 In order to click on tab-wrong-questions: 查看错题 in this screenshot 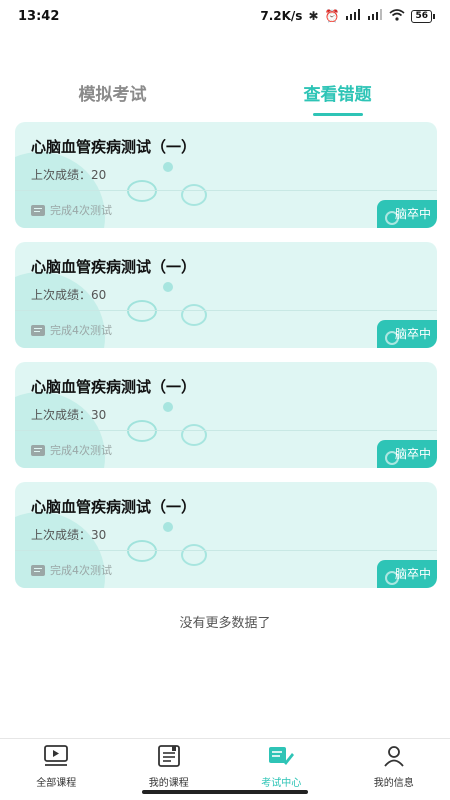, I will do `click(338, 96)`.